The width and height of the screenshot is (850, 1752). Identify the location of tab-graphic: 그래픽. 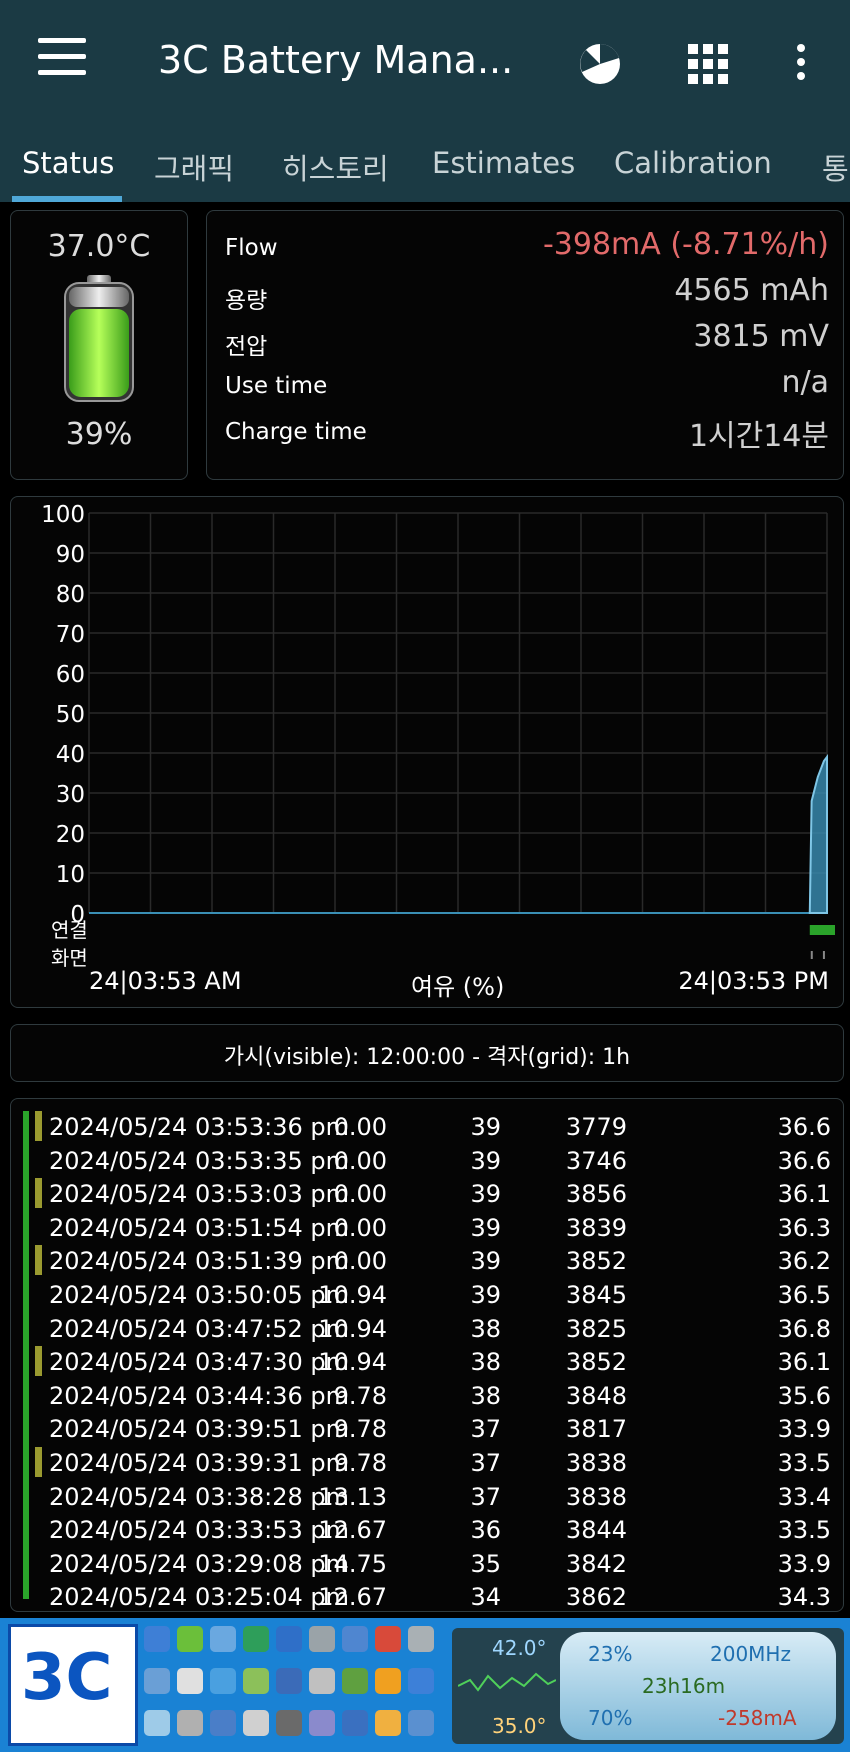
(194, 167).